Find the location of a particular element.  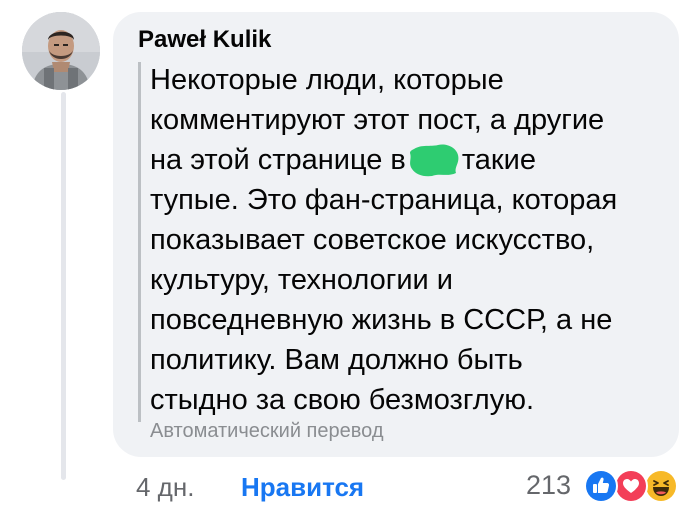

avatar-photo is located at coordinates (61, 51).